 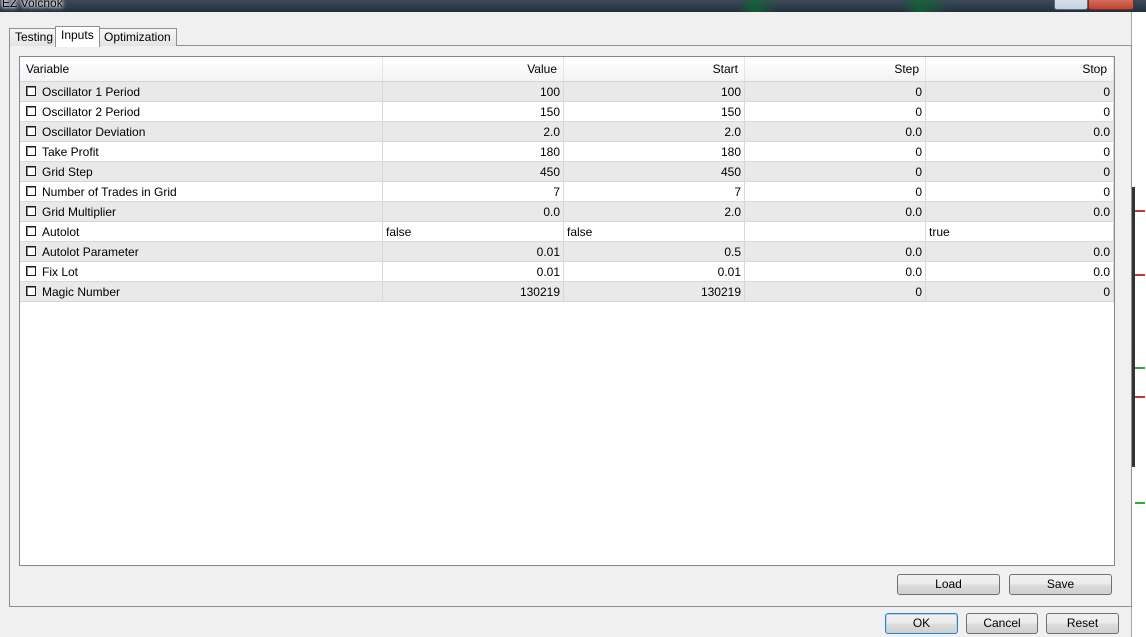 I want to click on start-cell: 7, so click(x=654, y=192).